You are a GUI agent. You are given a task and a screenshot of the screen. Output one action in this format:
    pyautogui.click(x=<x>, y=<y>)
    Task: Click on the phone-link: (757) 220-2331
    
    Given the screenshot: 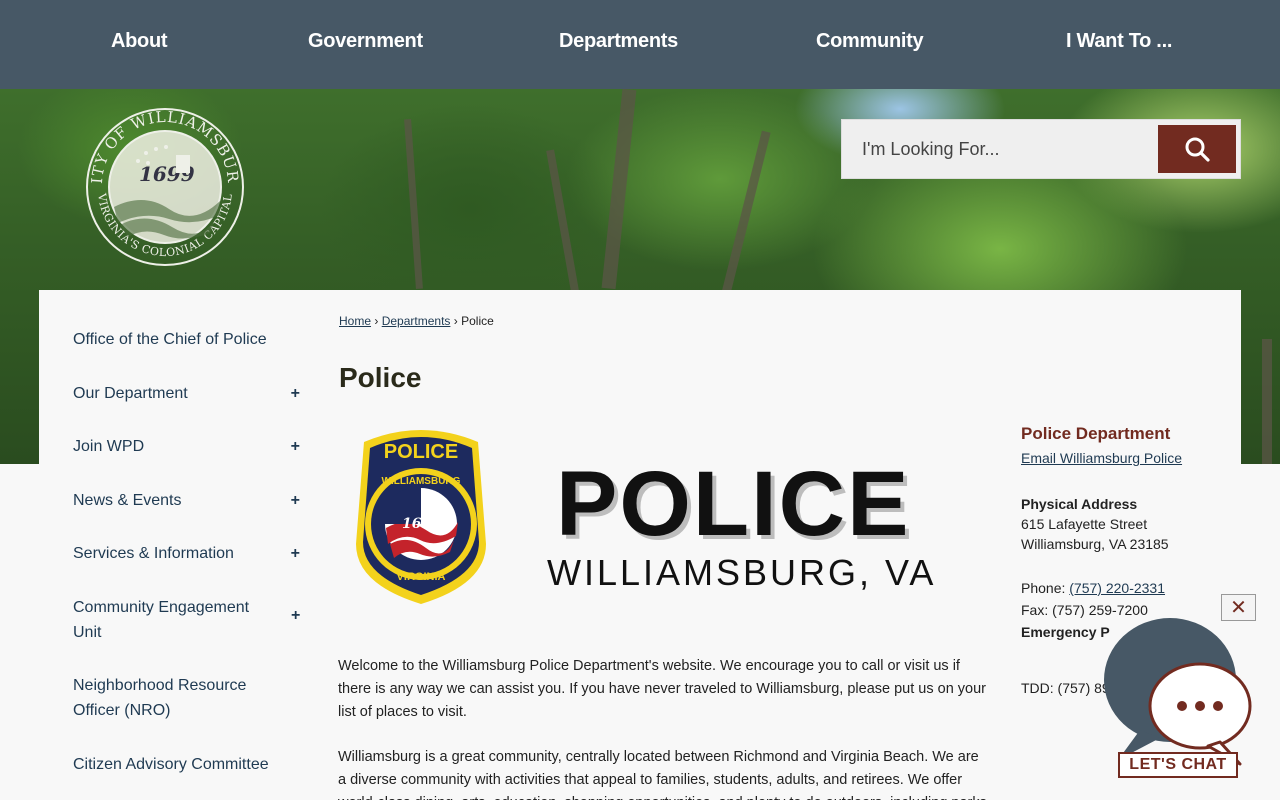 What is the action you would take?
    pyautogui.click(x=1117, y=588)
    